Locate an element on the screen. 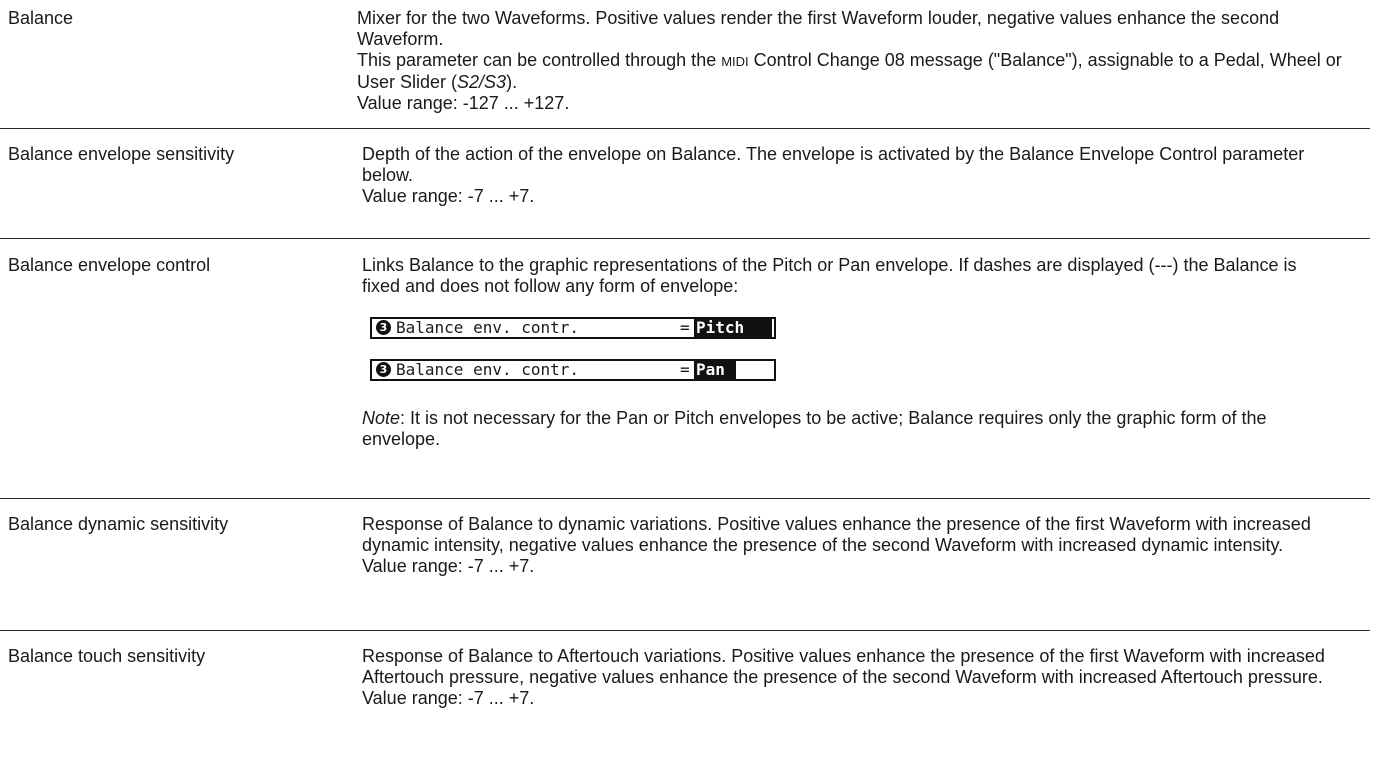 Image resolution: width=1378 pixels, height=778 pixels. cc-text-end: ). is located at coordinates (512, 82).